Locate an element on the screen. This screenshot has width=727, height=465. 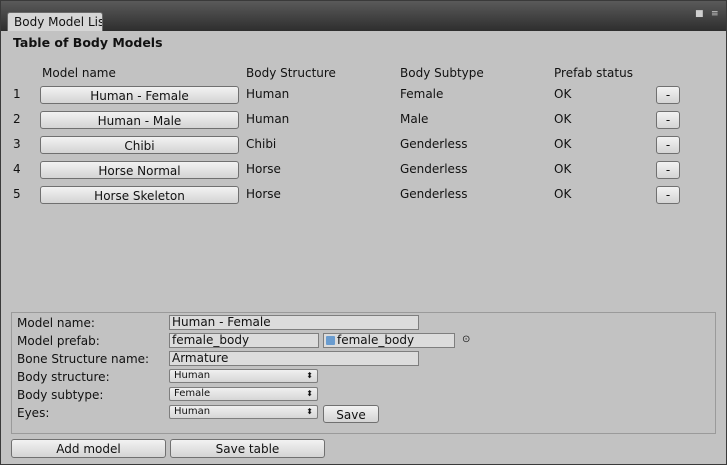
add-model-button: Add model is located at coordinates (88, 448).